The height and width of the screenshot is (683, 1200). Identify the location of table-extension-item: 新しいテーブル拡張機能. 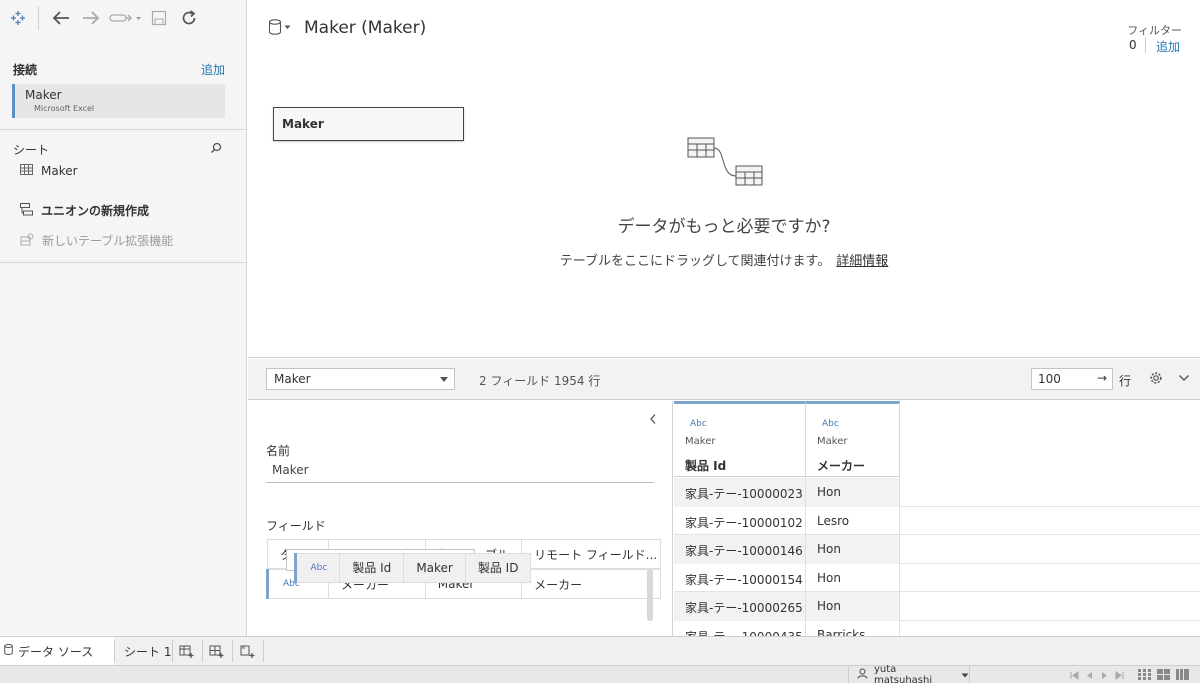
(96, 240).